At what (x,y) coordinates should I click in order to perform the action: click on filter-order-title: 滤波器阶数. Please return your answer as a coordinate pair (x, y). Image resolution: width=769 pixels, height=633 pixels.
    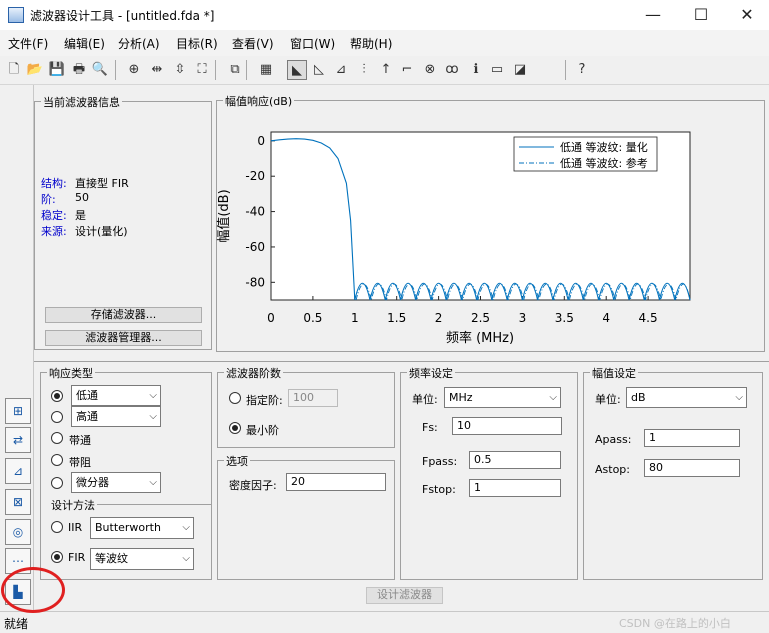
    Looking at the image, I should click on (253, 373).